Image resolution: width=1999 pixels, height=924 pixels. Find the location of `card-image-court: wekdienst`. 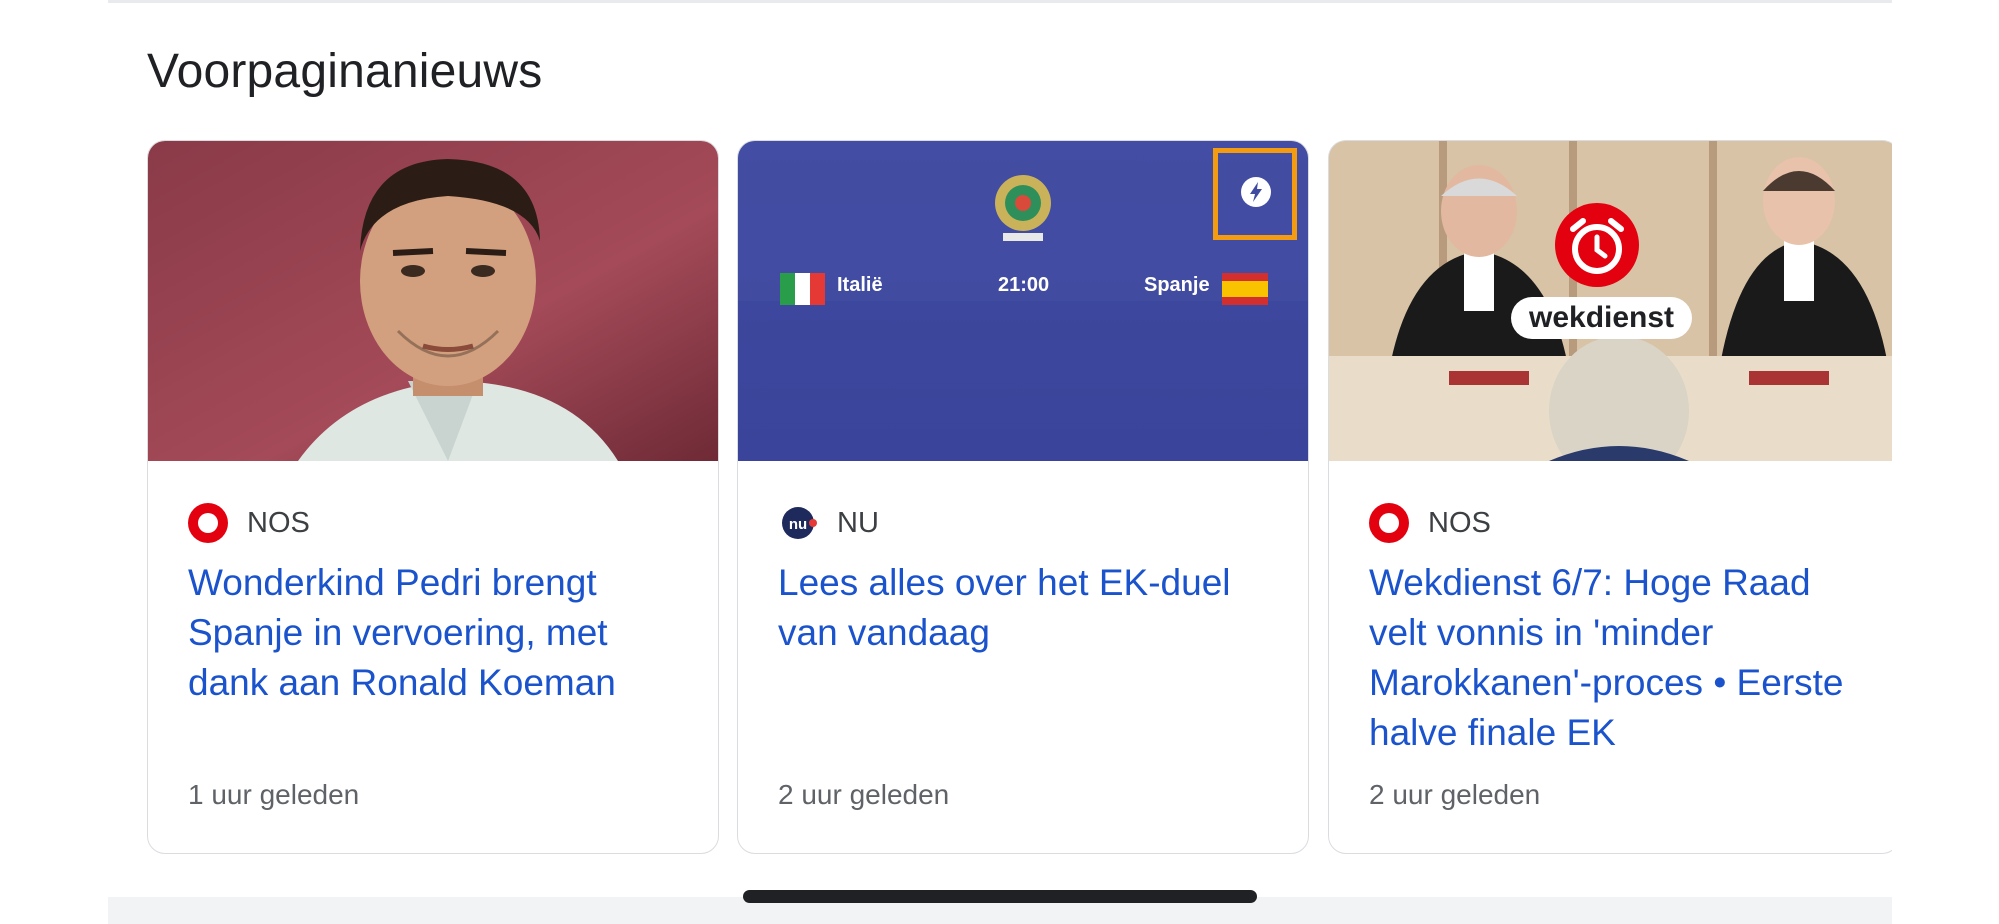

card-image-court: wekdienst is located at coordinates (1610, 301).